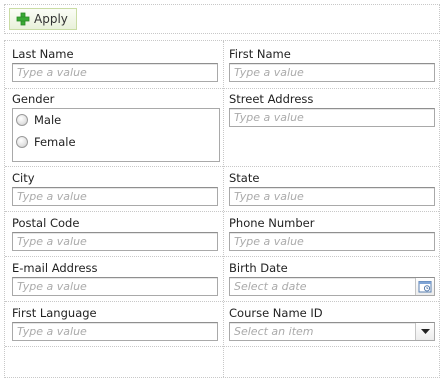 Image resolution: width=444 pixels, height=382 pixels. I want to click on chevron-down-icon, so click(424, 331).